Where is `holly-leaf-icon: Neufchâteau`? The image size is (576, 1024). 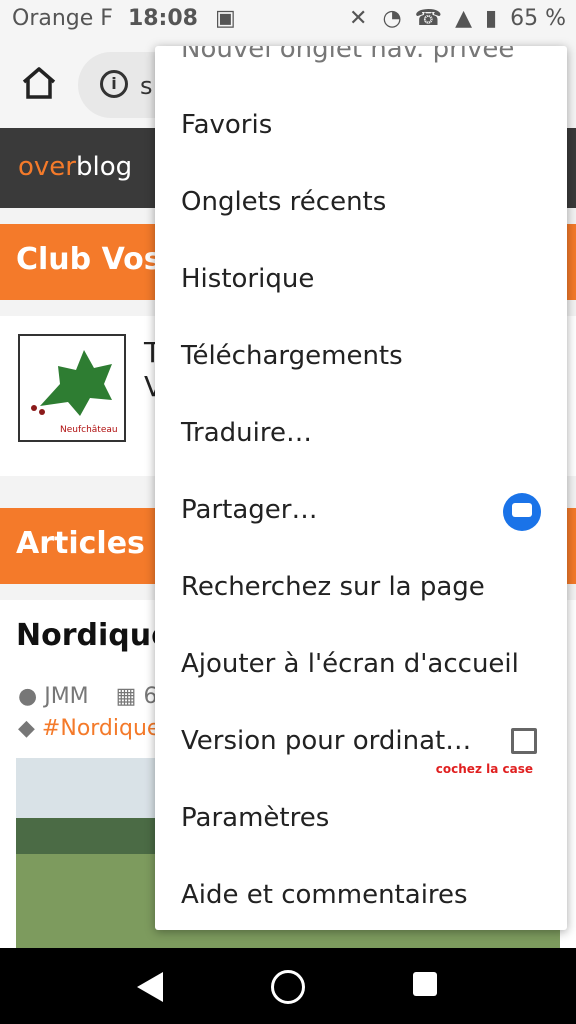
holly-leaf-icon: Neufchâteau is located at coordinates (74, 392).